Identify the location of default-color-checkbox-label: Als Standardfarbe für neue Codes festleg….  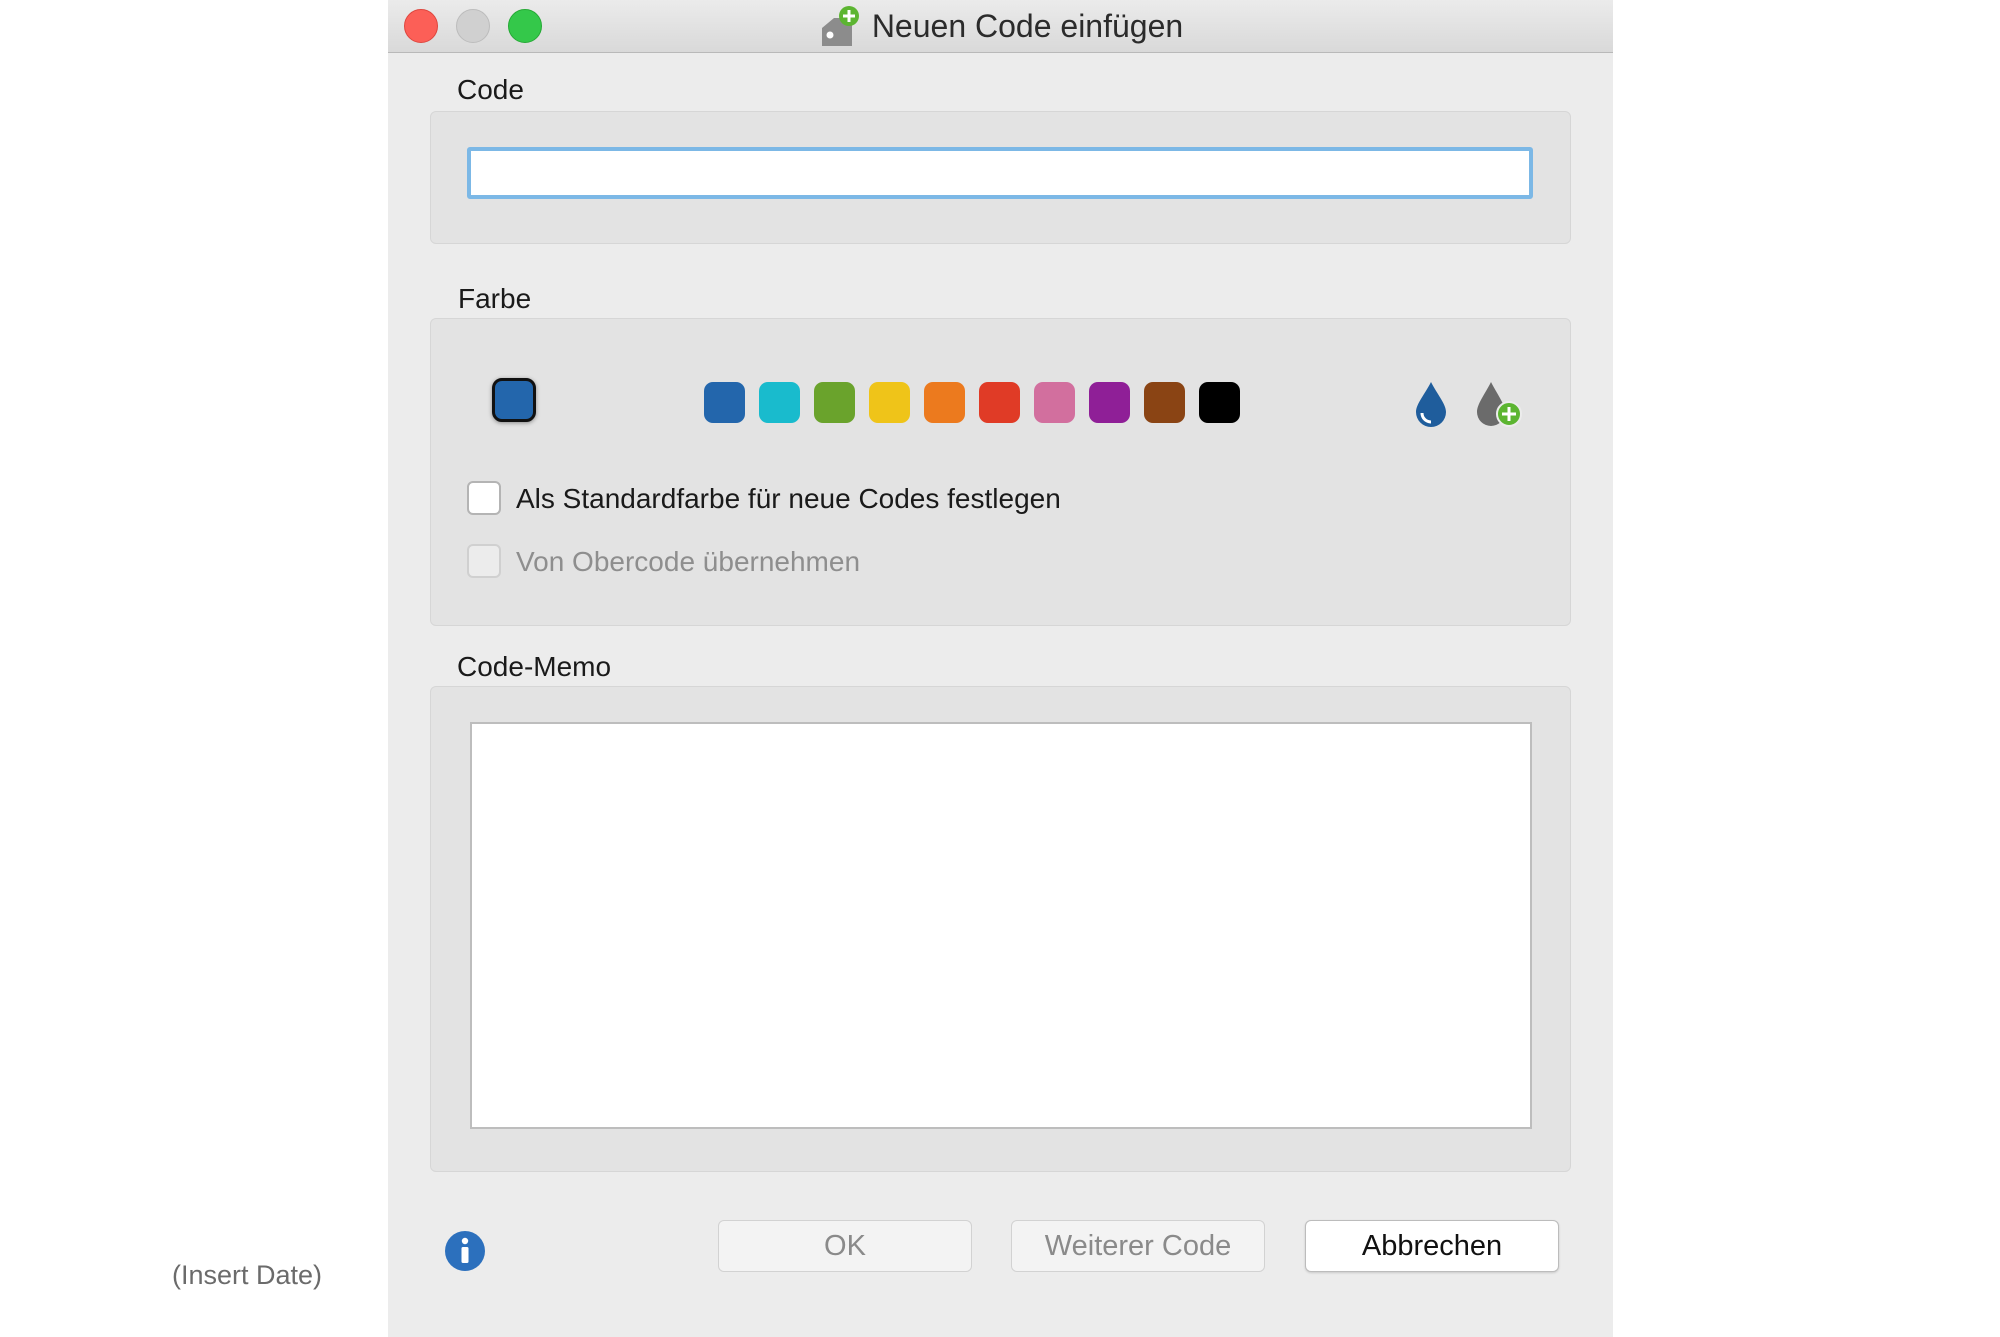
(788, 499).